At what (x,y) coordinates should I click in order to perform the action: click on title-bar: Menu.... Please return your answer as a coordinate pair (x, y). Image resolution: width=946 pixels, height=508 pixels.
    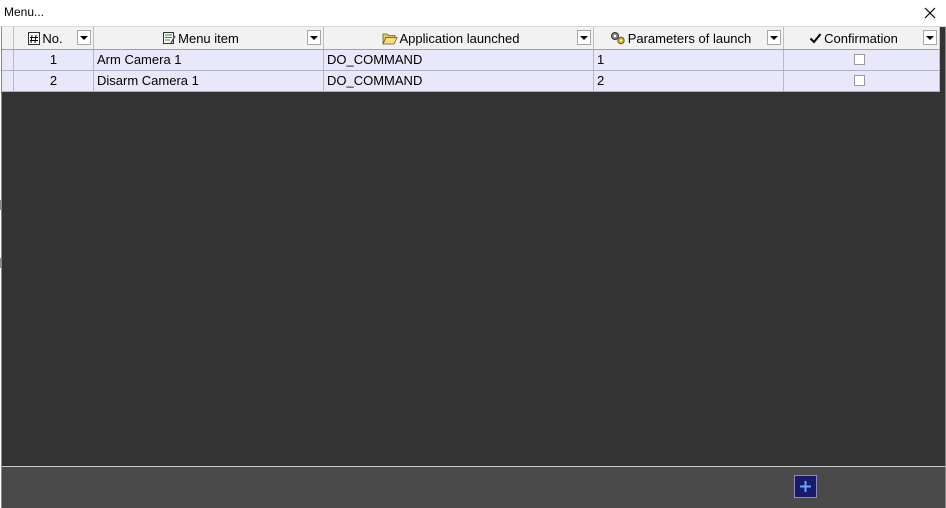
    Looking at the image, I should click on (473, 13).